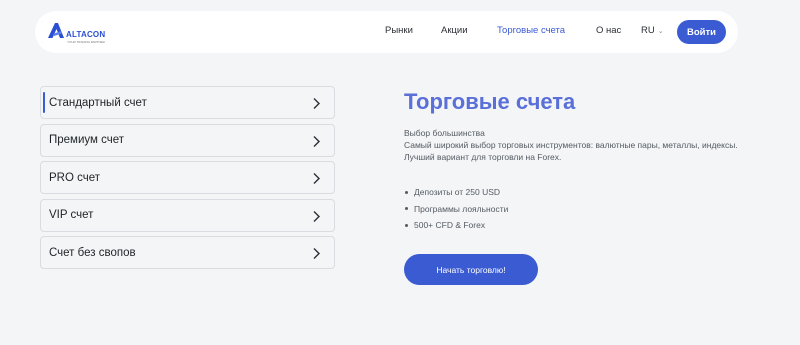 The width and height of the screenshot is (800, 345). I want to click on logo-text: ALTACON, so click(86, 34).